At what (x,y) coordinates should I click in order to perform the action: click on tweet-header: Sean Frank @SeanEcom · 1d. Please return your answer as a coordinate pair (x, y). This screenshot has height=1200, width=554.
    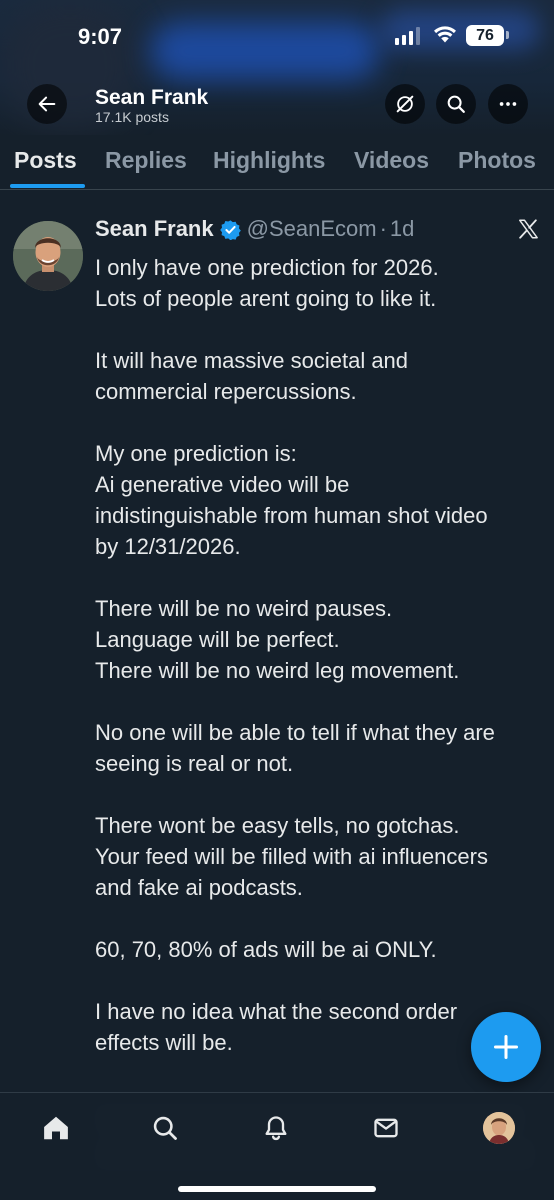
    Looking at the image, I should click on (254, 229).